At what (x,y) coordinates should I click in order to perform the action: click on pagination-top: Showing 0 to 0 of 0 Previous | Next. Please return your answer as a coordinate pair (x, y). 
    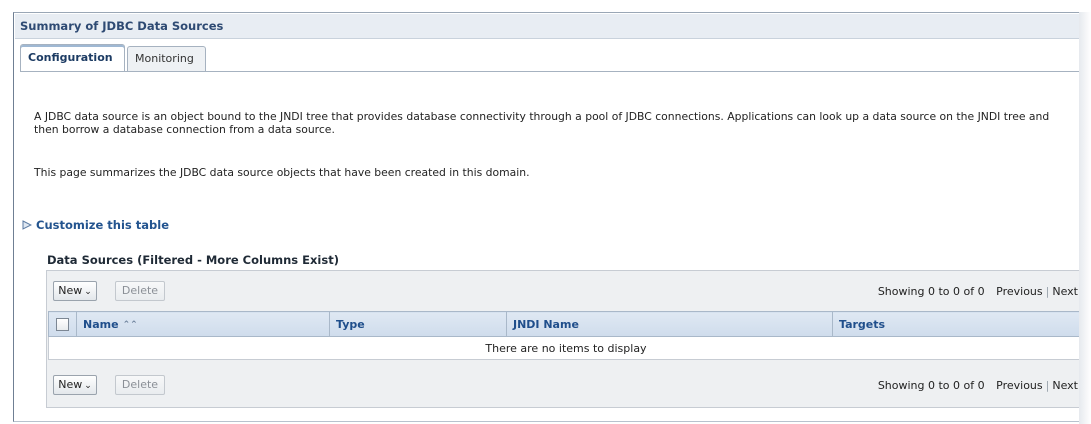
    Looking at the image, I should click on (978, 291).